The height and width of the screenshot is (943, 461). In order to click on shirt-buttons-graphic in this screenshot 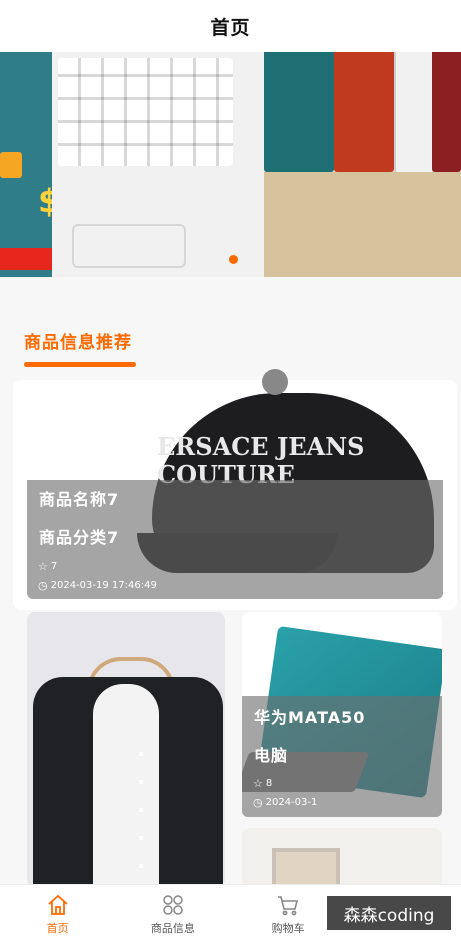, I will do `click(141, 812)`.